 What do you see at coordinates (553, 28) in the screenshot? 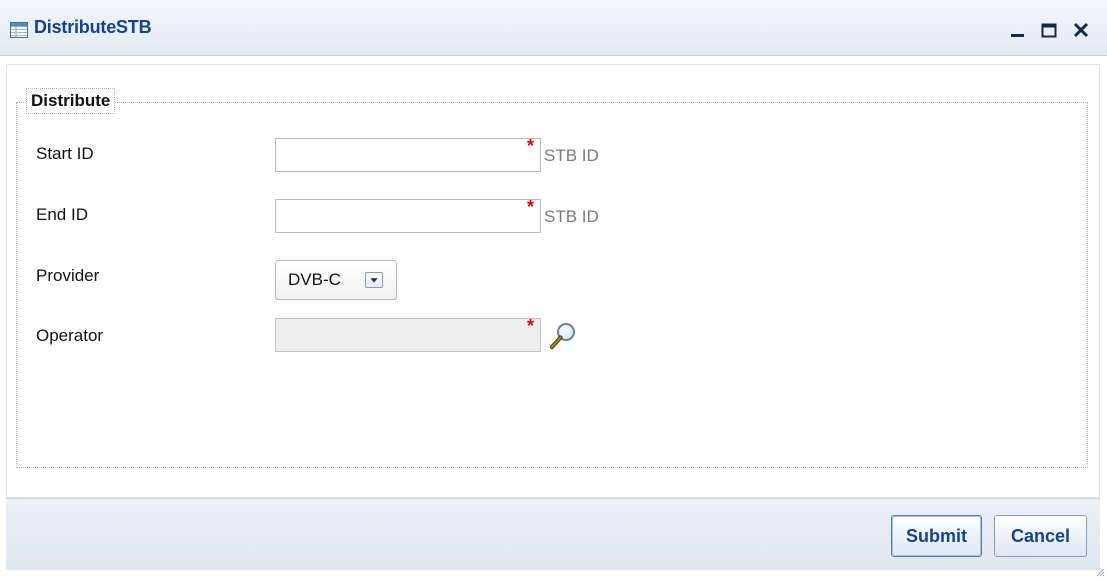
I see `window-titlebar: DistributeSTB` at bounding box center [553, 28].